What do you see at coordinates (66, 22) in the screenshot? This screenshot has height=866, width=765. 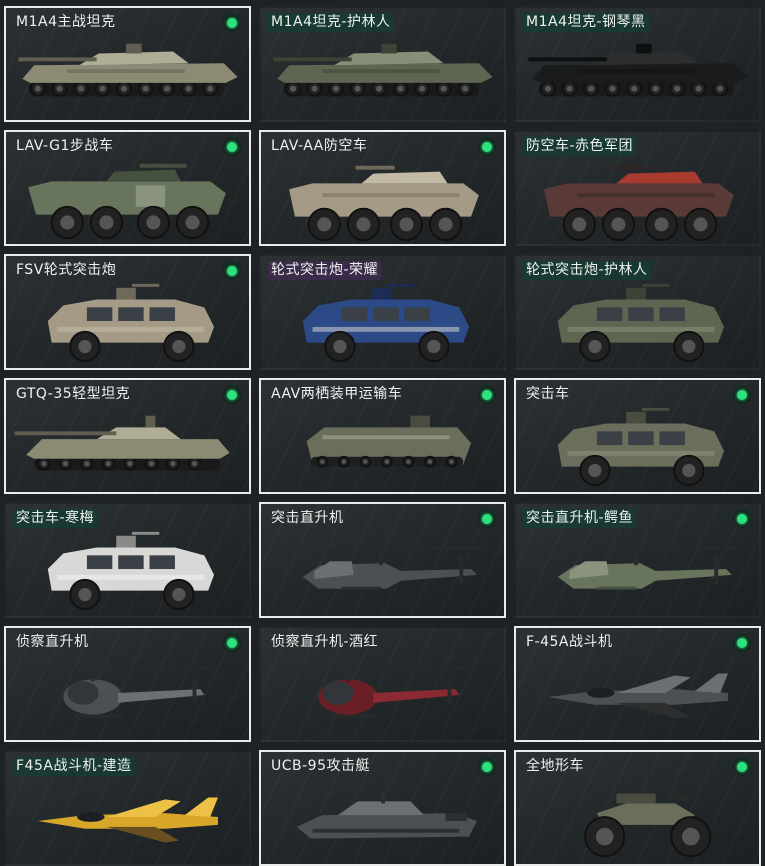 I see `vehicle-name: M1A4主战坦克` at bounding box center [66, 22].